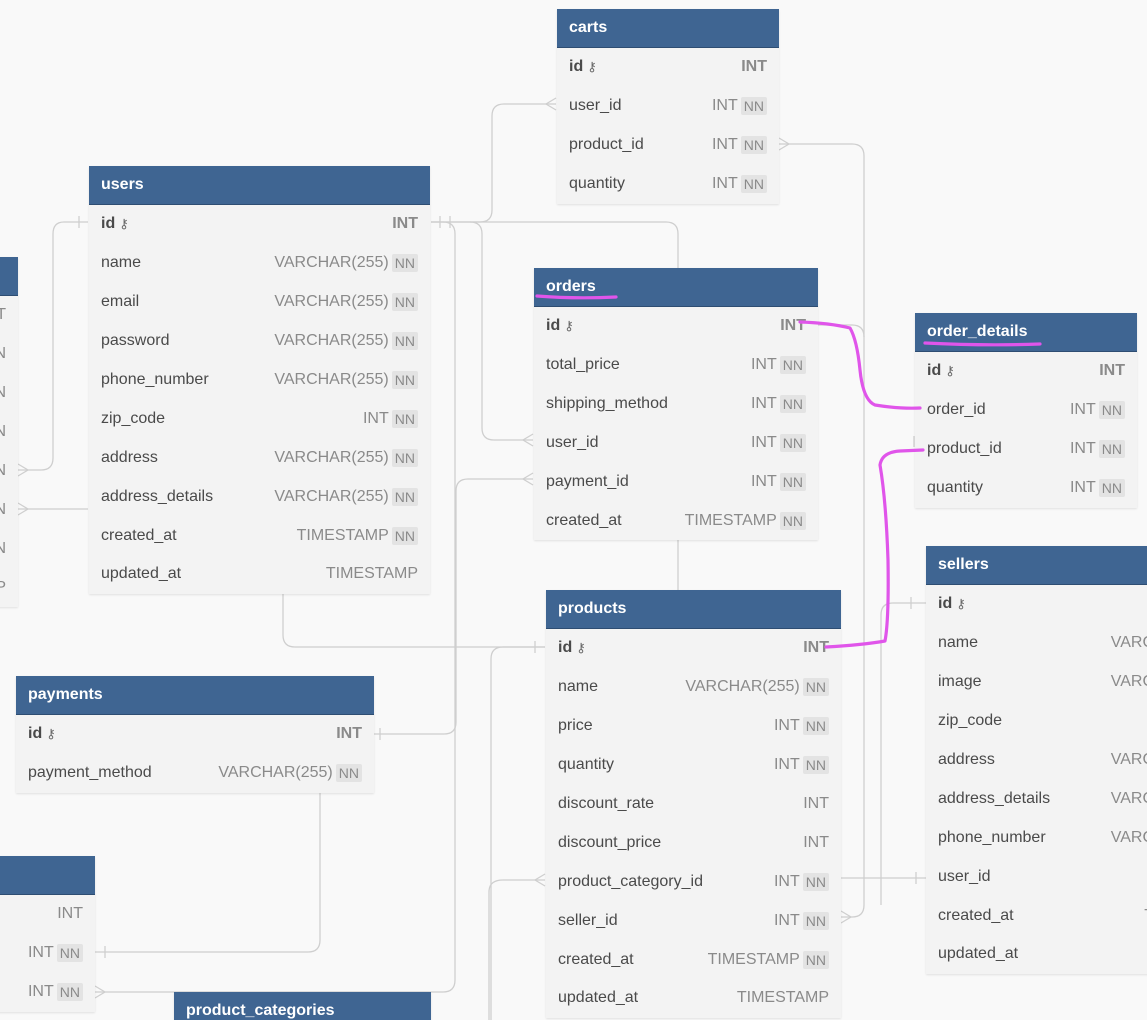  What do you see at coordinates (1036, 565) in the screenshot?
I see `table-header: sellers` at bounding box center [1036, 565].